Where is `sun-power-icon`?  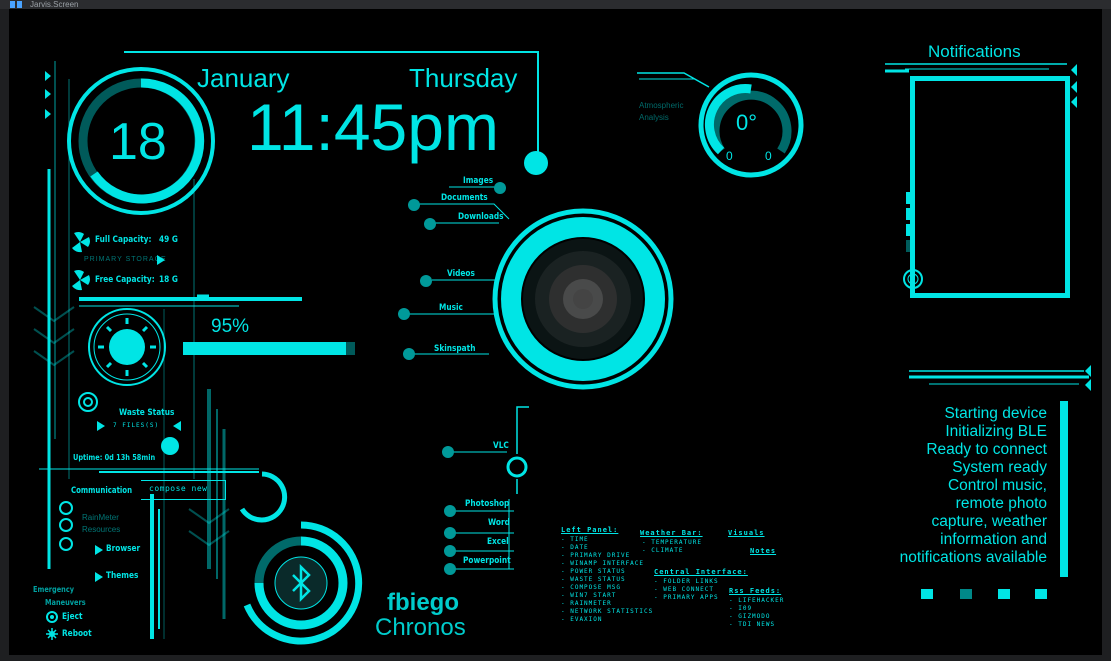 sun-power-icon is located at coordinates (127, 347).